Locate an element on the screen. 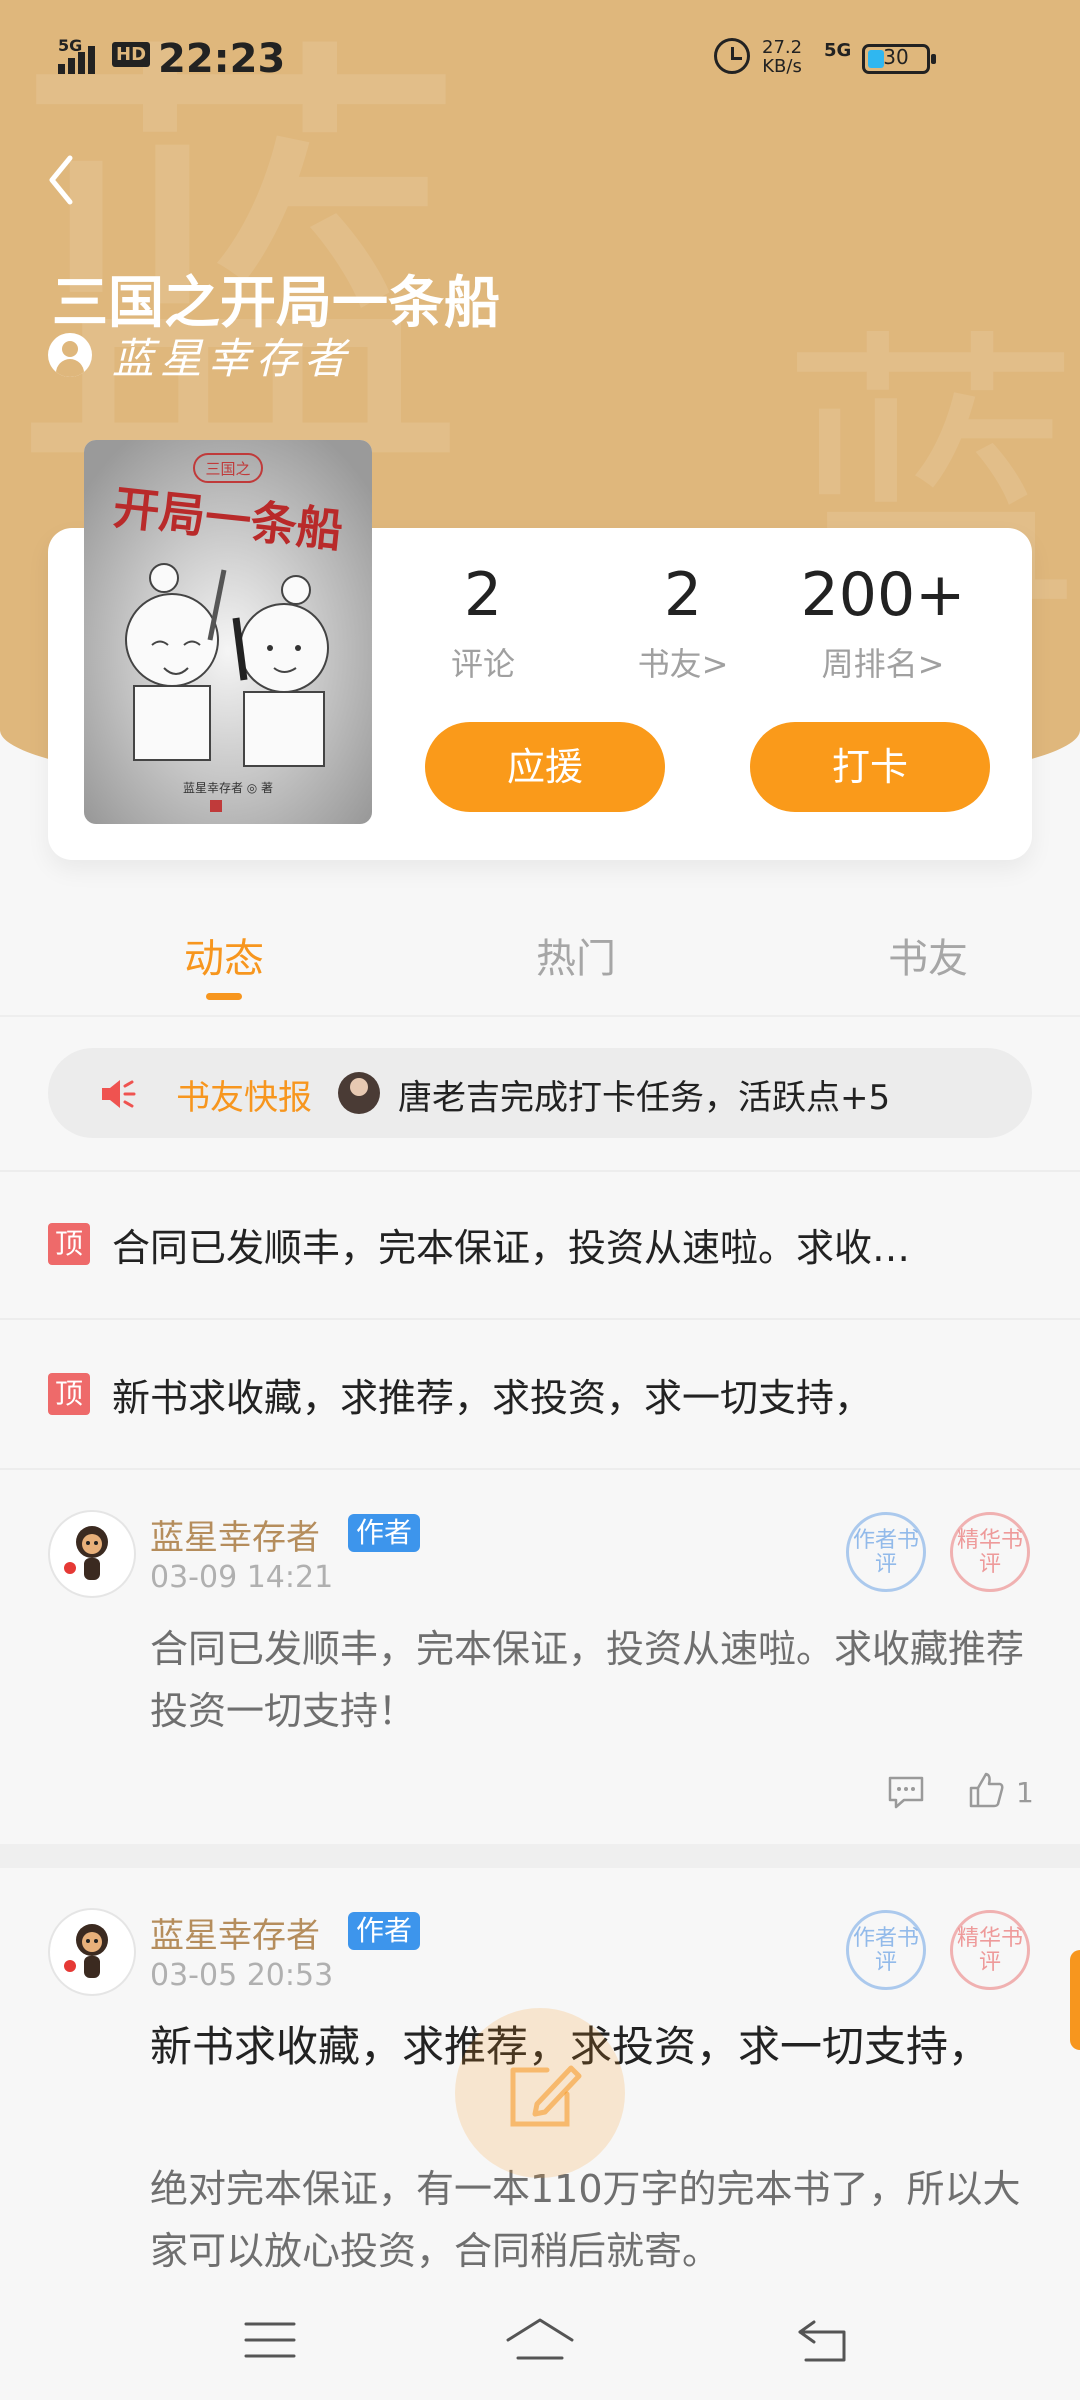  section-separator is located at coordinates (540, 1856).